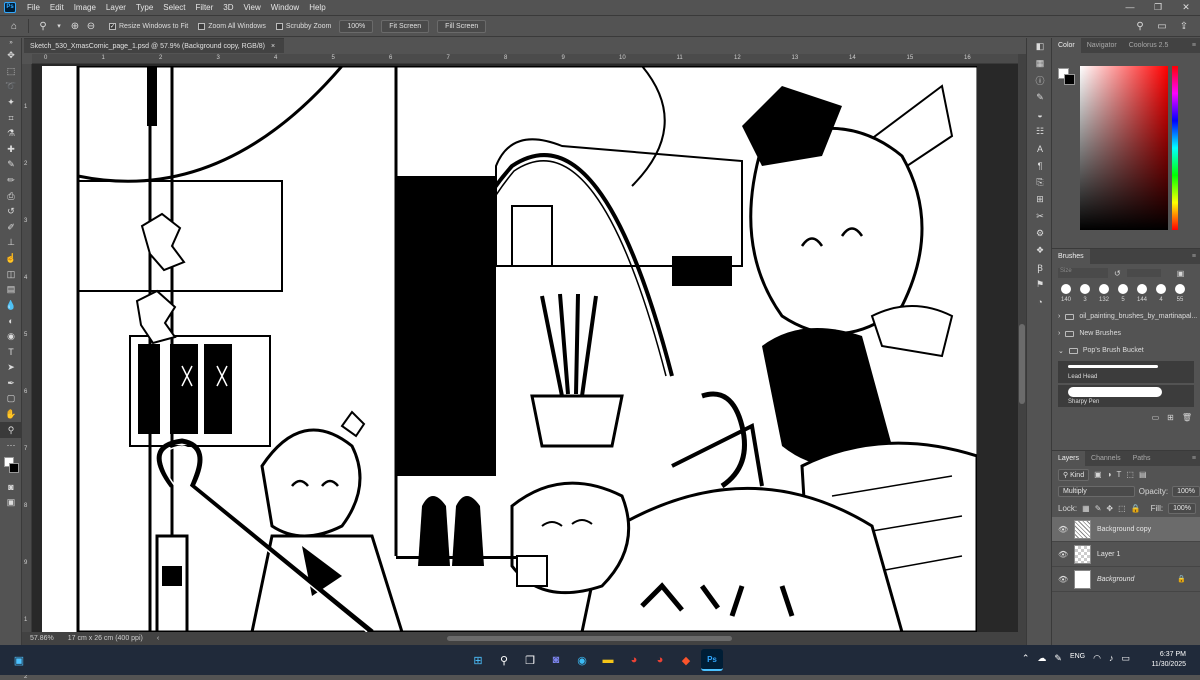 The height and width of the screenshot is (680, 1200). Describe the element at coordinates (1140, 26) in the screenshot. I see `search-icon: ⚲` at that location.